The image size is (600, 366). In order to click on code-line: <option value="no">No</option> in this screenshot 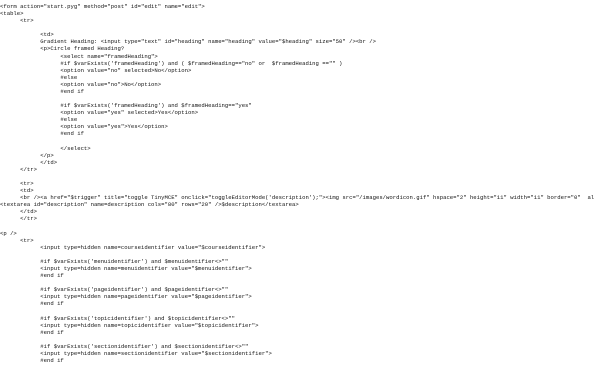, I will do `click(81, 84)`.